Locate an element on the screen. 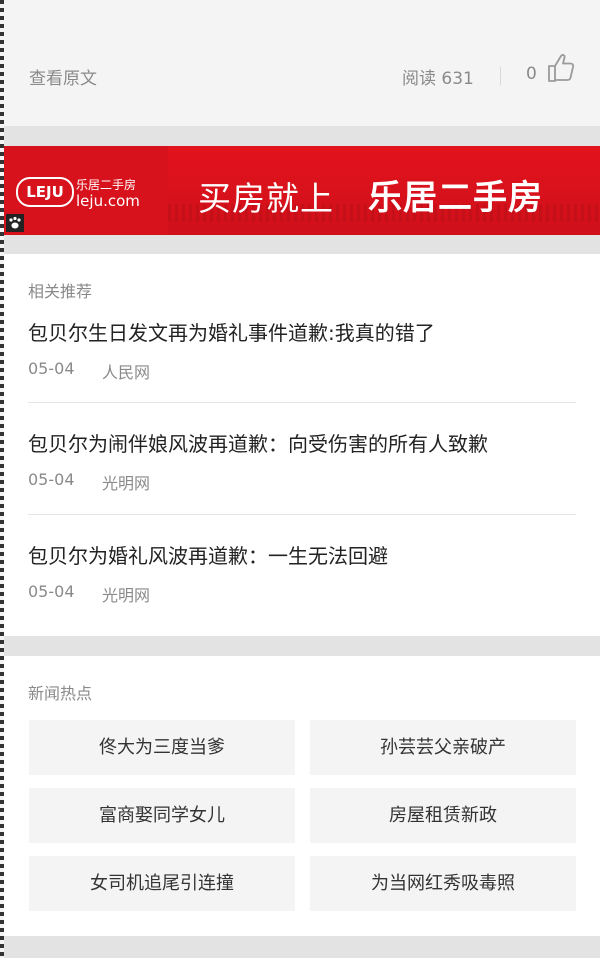 Image resolution: width=600 pixels, height=958 pixels. read-value: 631 is located at coordinates (457, 79).